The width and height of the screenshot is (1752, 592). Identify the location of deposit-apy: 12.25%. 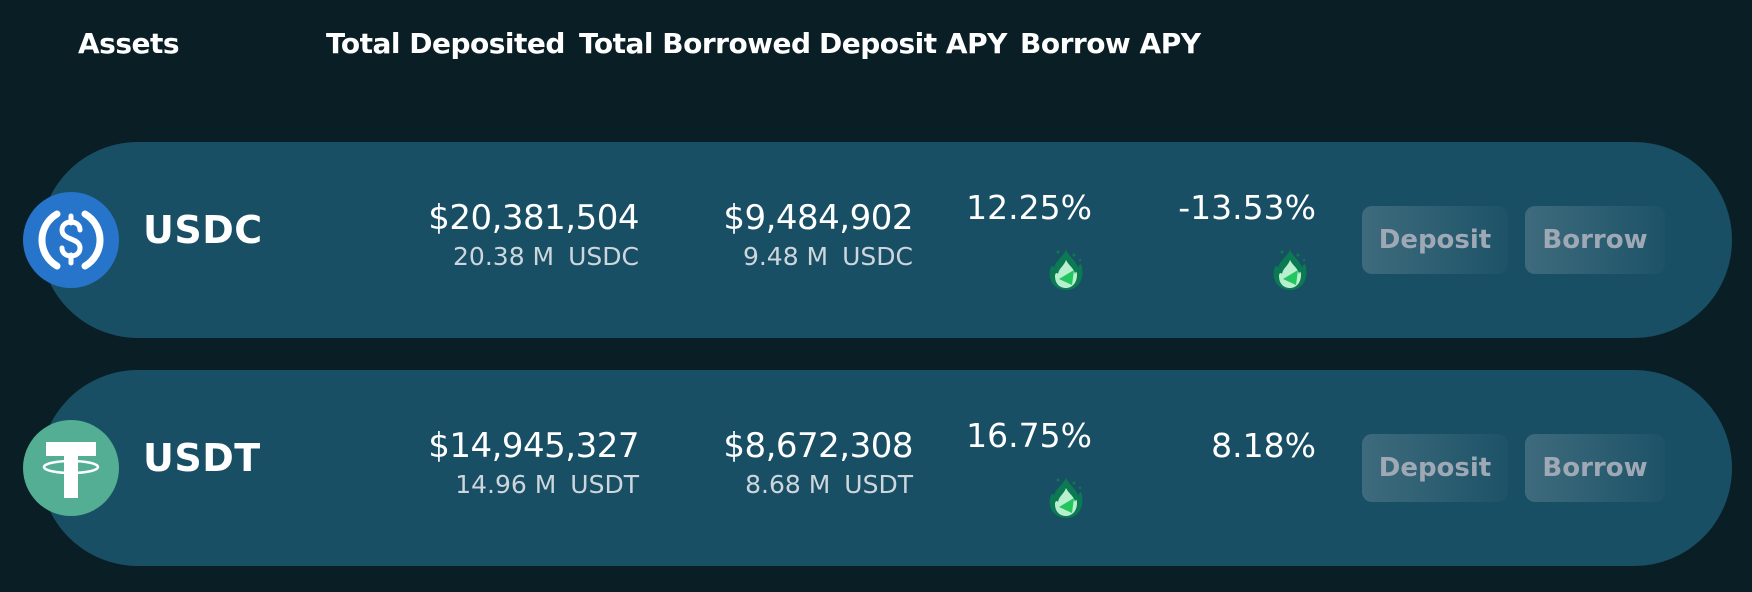
(1029, 207).